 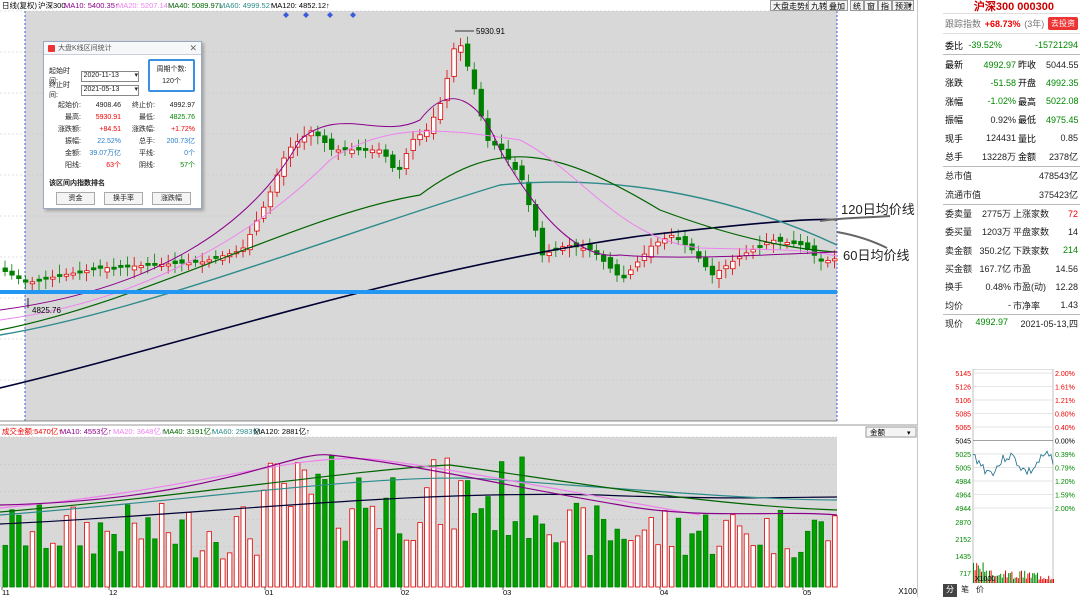 What do you see at coordinates (1011, 7) in the screenshot?
I see `security-title: 沪深300 000300` at bounding box center [1011, 7].